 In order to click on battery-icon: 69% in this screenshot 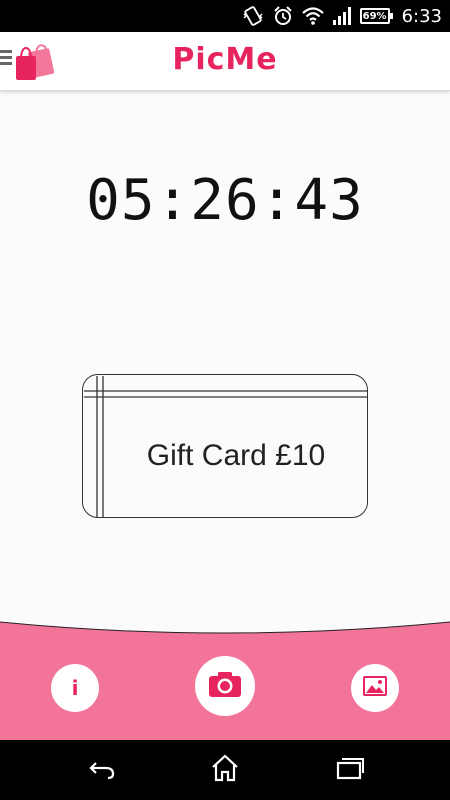, I will do `click(376, 16)`.